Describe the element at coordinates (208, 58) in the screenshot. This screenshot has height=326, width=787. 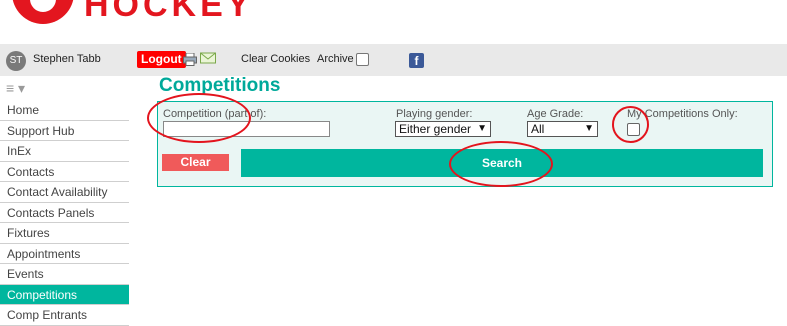
I see `email-icon` at that location.